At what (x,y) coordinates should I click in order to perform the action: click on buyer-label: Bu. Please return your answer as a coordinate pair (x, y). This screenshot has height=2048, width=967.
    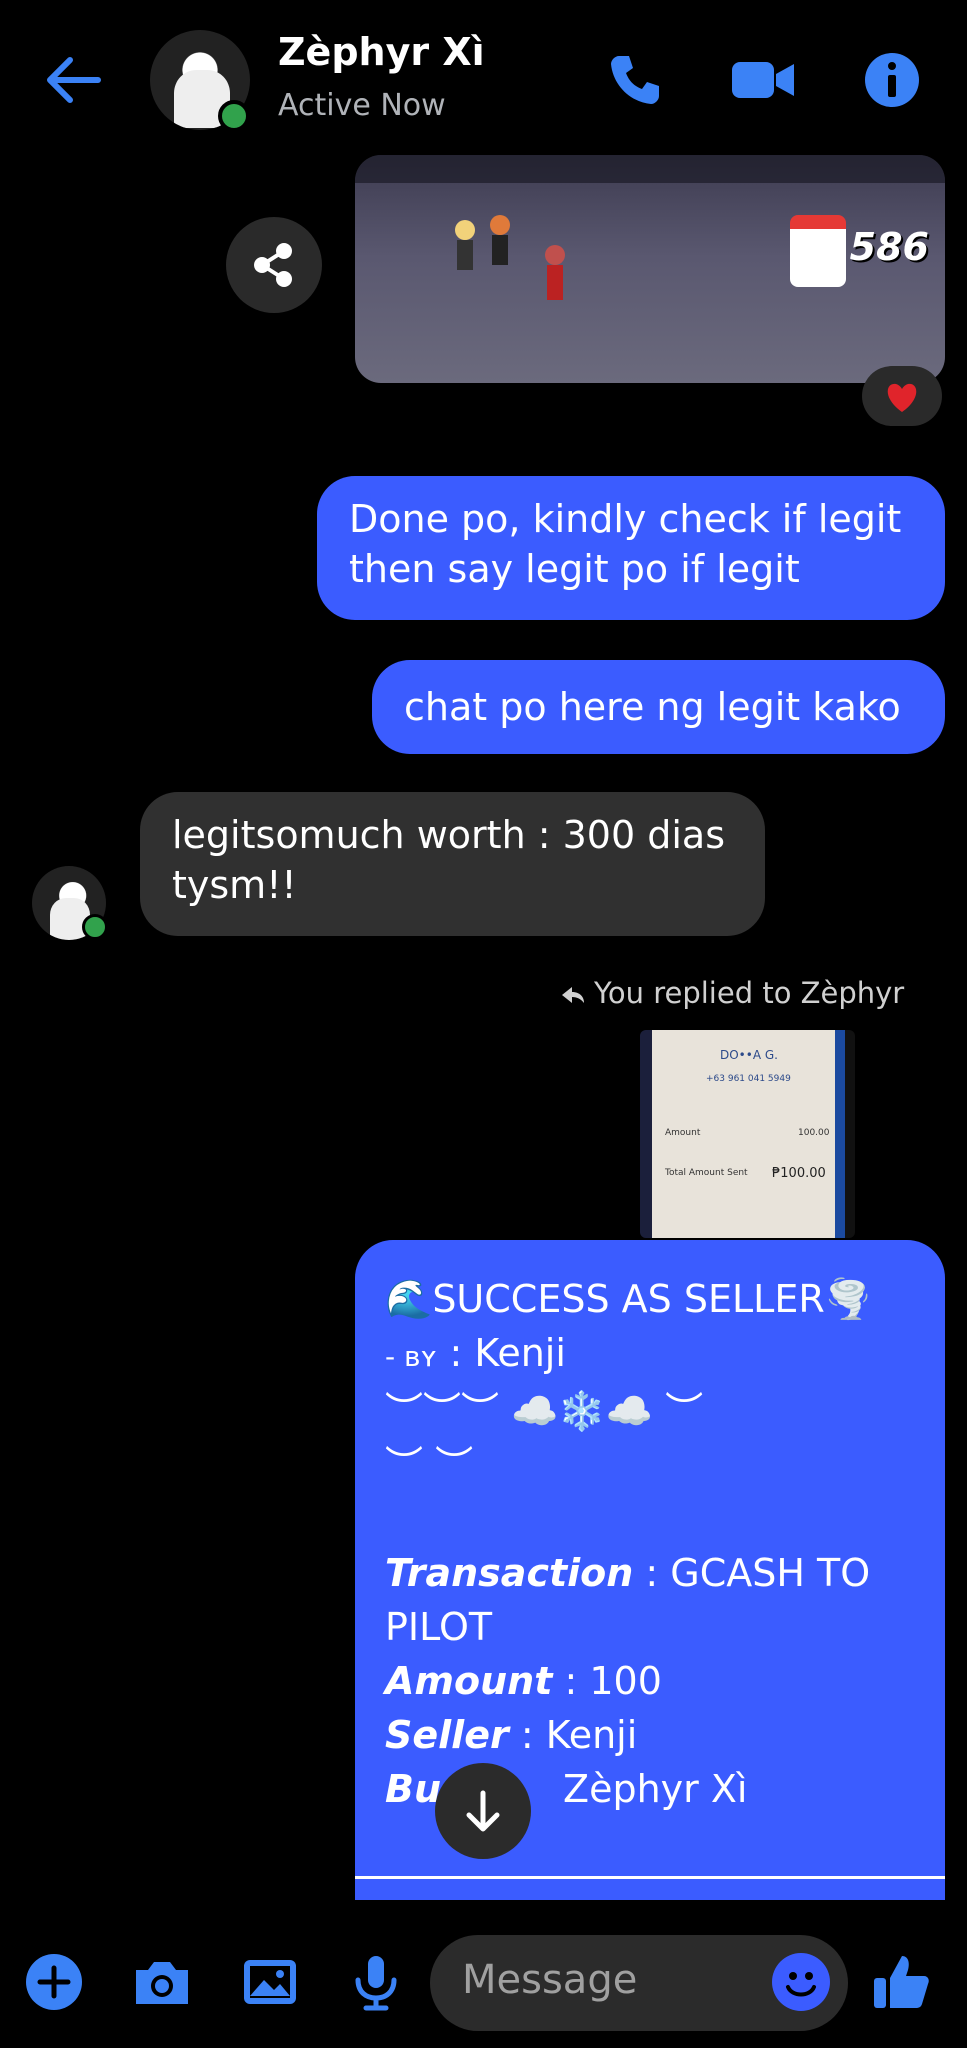
    Looking at the image, I should click on (413, 1789).